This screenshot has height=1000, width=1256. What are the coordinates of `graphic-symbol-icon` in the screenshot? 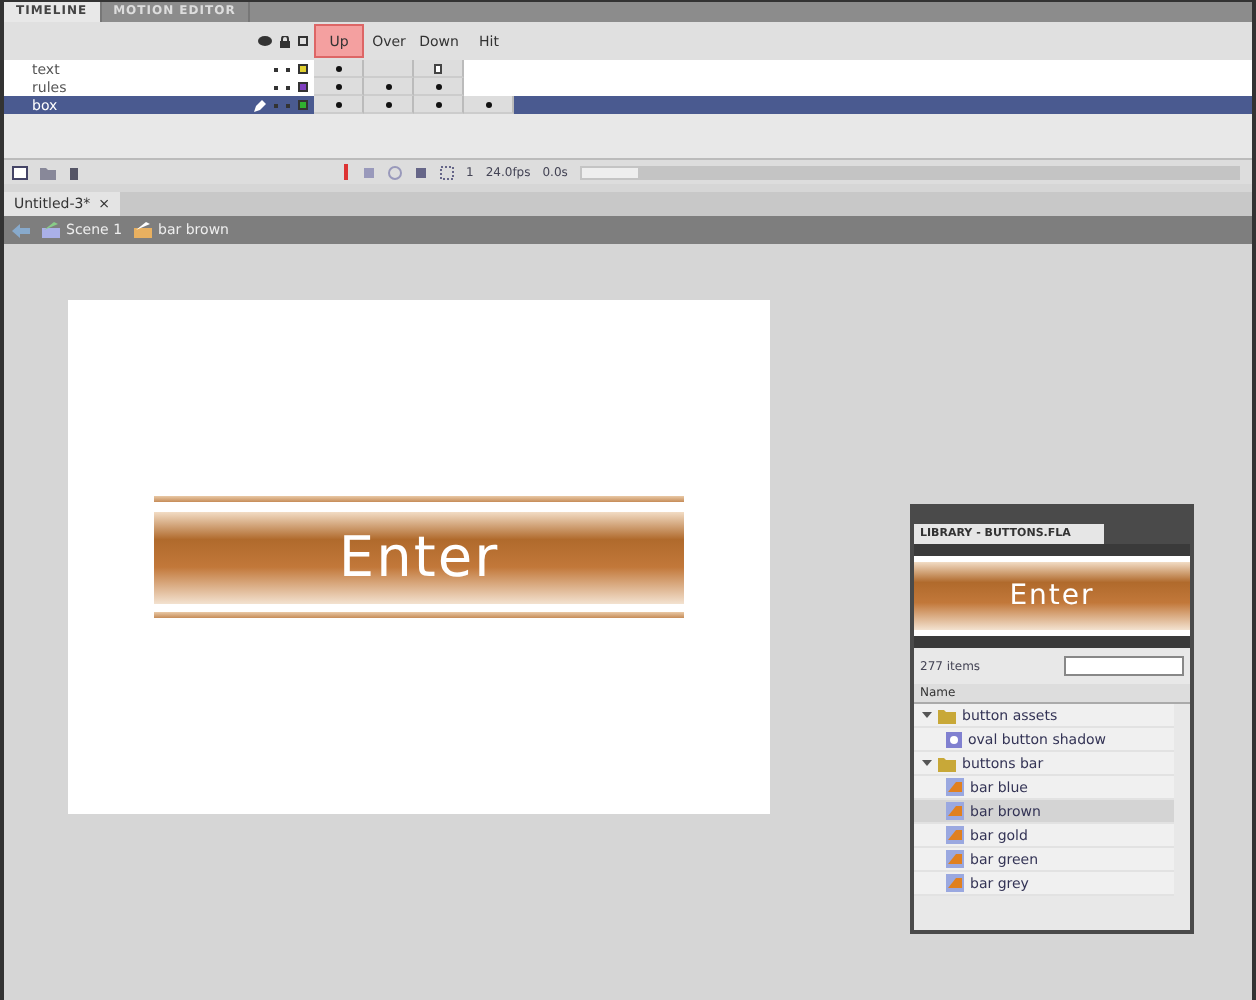 It's located at (954, 739).